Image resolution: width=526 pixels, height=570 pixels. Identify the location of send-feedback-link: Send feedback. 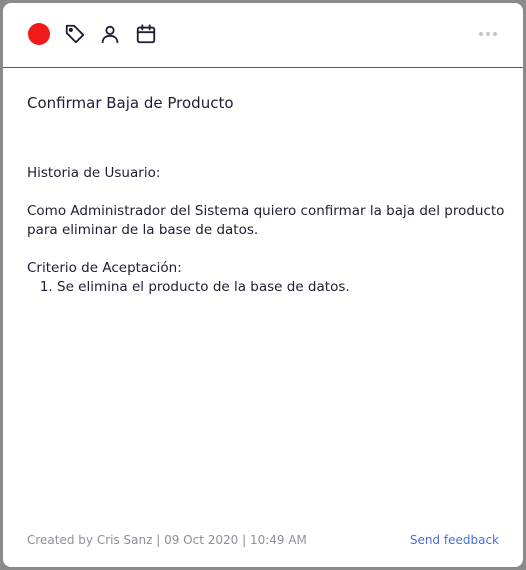
(454, 540).